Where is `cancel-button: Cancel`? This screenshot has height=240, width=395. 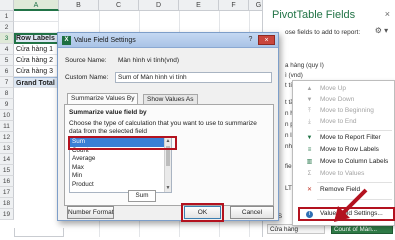
cancel-button: Cancel is located at coordinates (252, 212).